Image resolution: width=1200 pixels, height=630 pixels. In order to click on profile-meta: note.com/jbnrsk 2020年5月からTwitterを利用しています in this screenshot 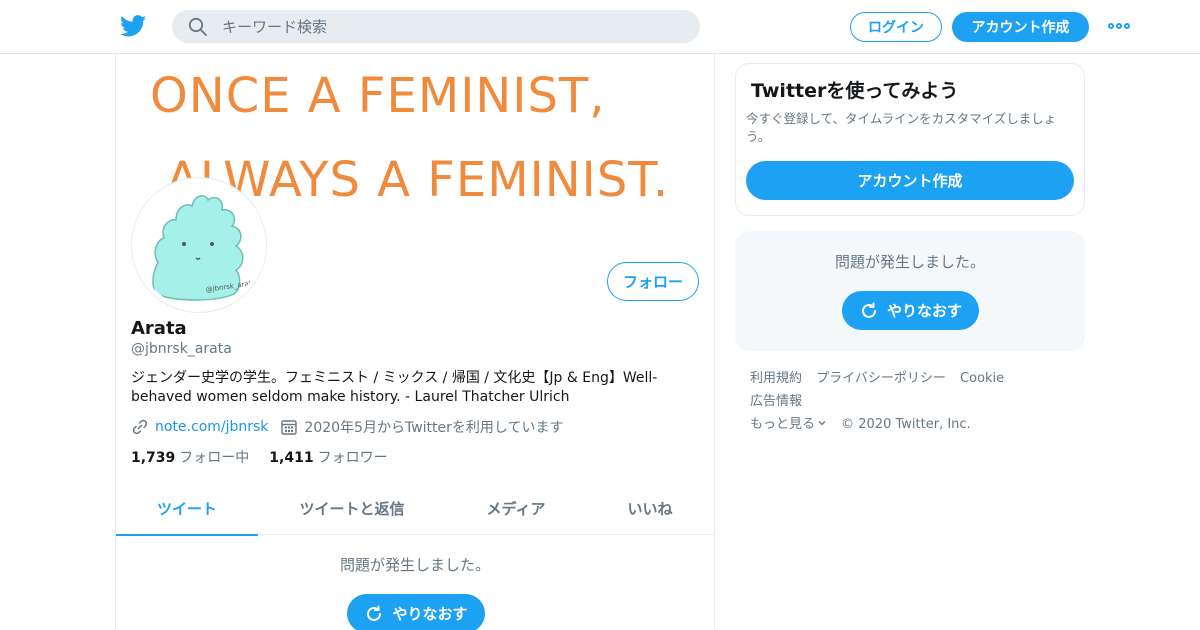, I will do `click(347, 427)`.